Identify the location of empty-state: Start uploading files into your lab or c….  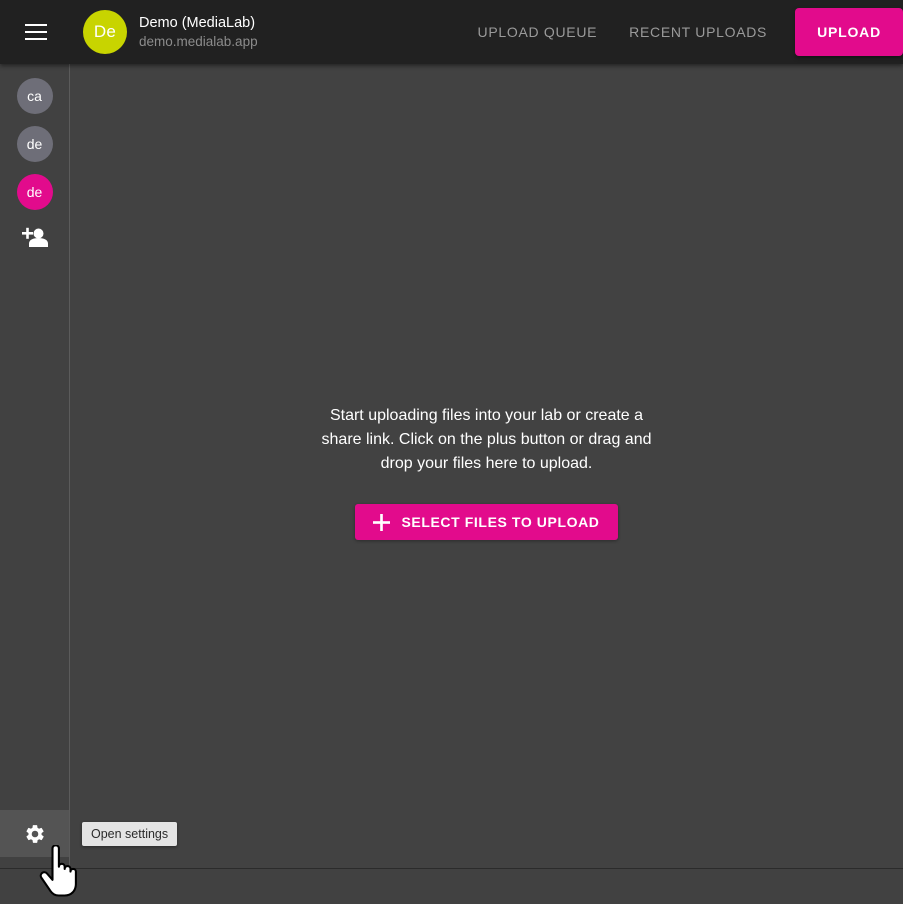
(486, 472).